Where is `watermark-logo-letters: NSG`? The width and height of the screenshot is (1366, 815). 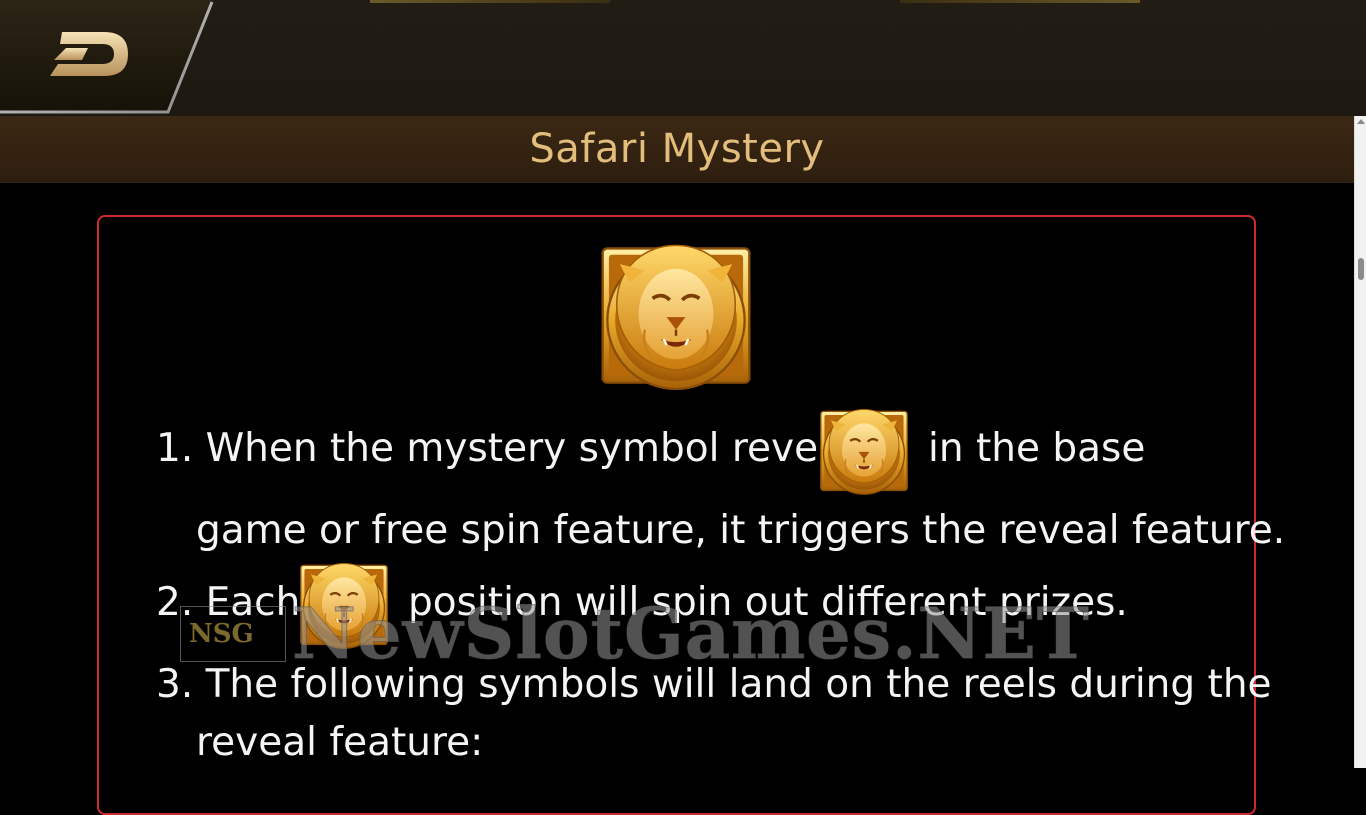 watermark-logo-letters: NSG is located at coordinates (221, 634).